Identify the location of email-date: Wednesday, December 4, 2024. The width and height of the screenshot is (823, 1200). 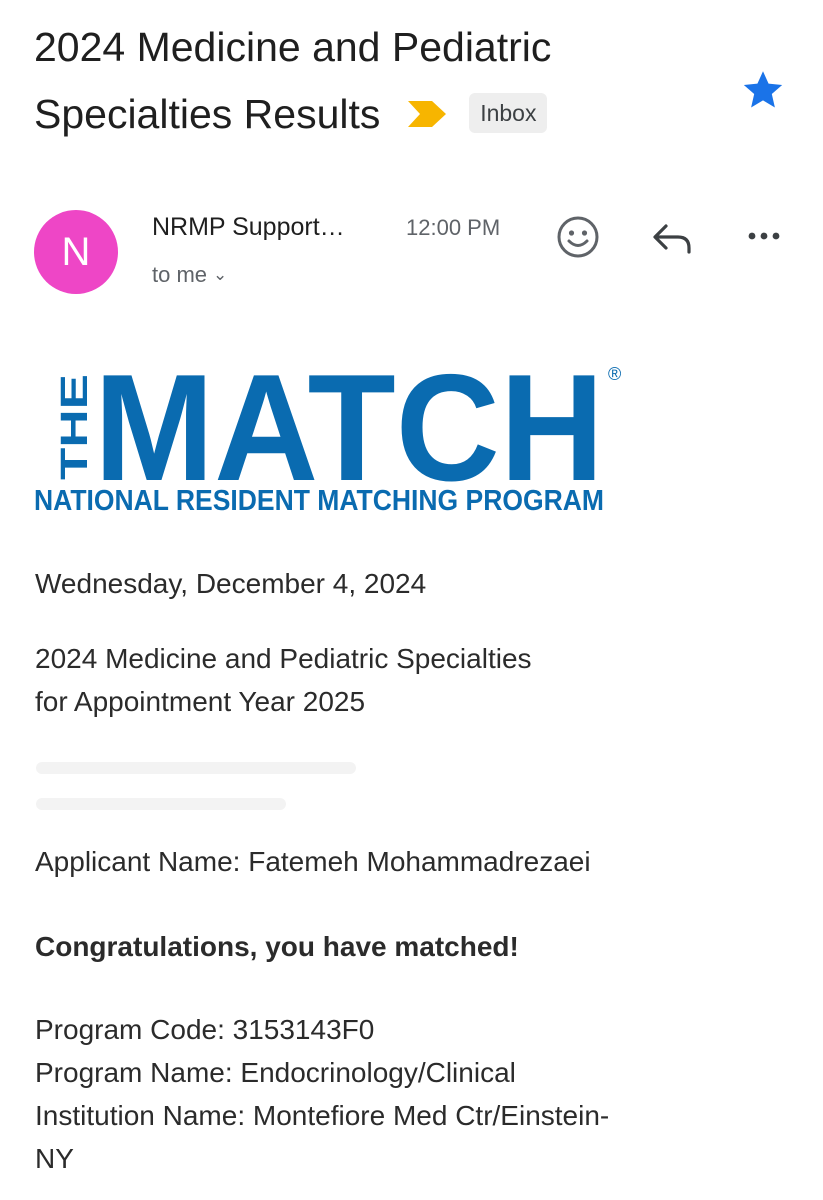
(231, 583).